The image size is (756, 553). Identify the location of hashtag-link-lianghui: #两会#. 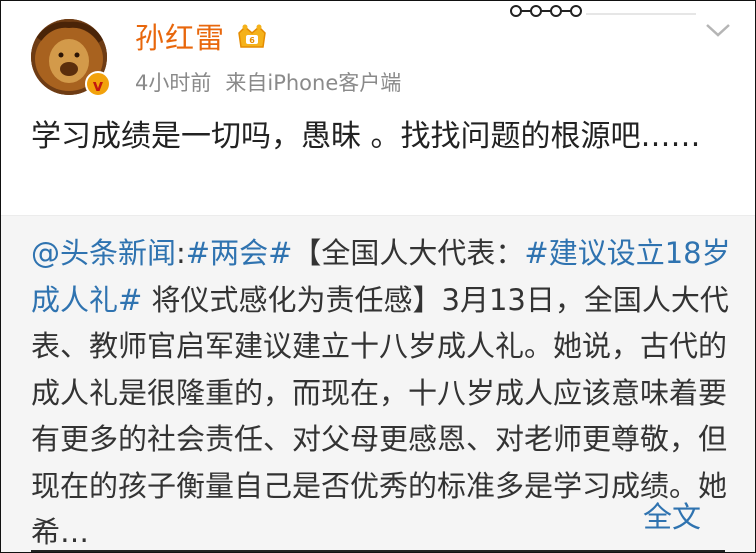
(239, 253).